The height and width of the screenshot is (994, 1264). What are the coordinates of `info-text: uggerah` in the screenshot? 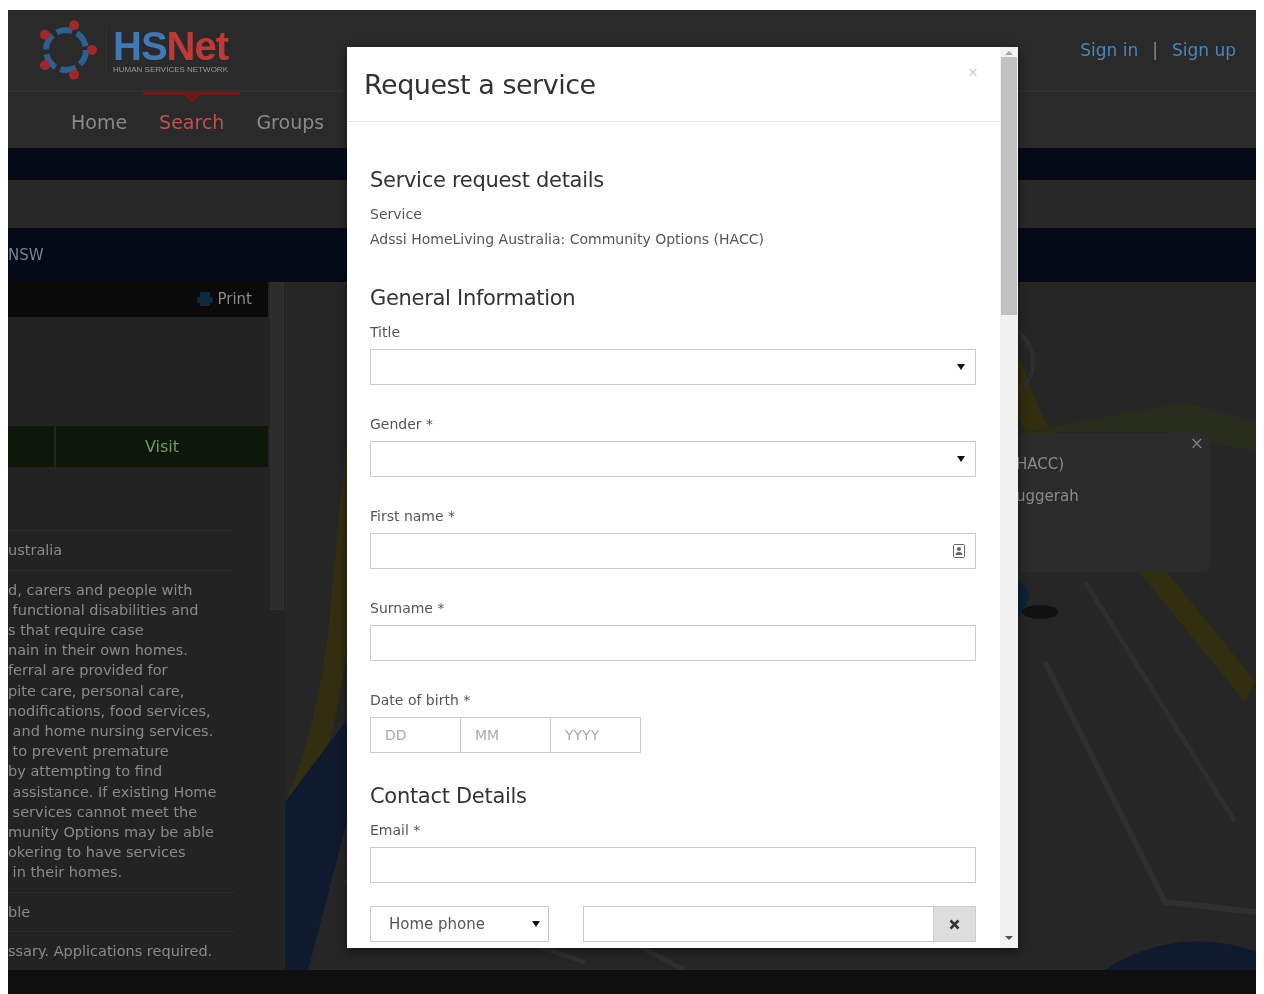 It's located at (1047, 496).